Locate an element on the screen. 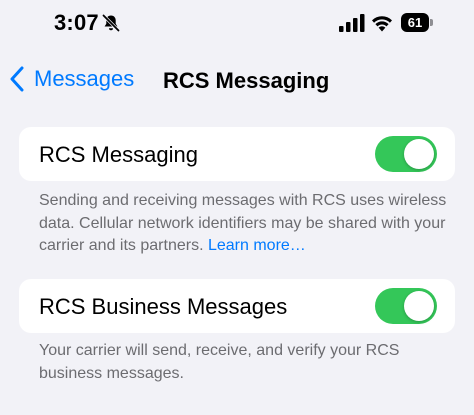 The width and height of the screenshot is (474, 415). back-button-label: Messages is located at coordinates (84, 78).